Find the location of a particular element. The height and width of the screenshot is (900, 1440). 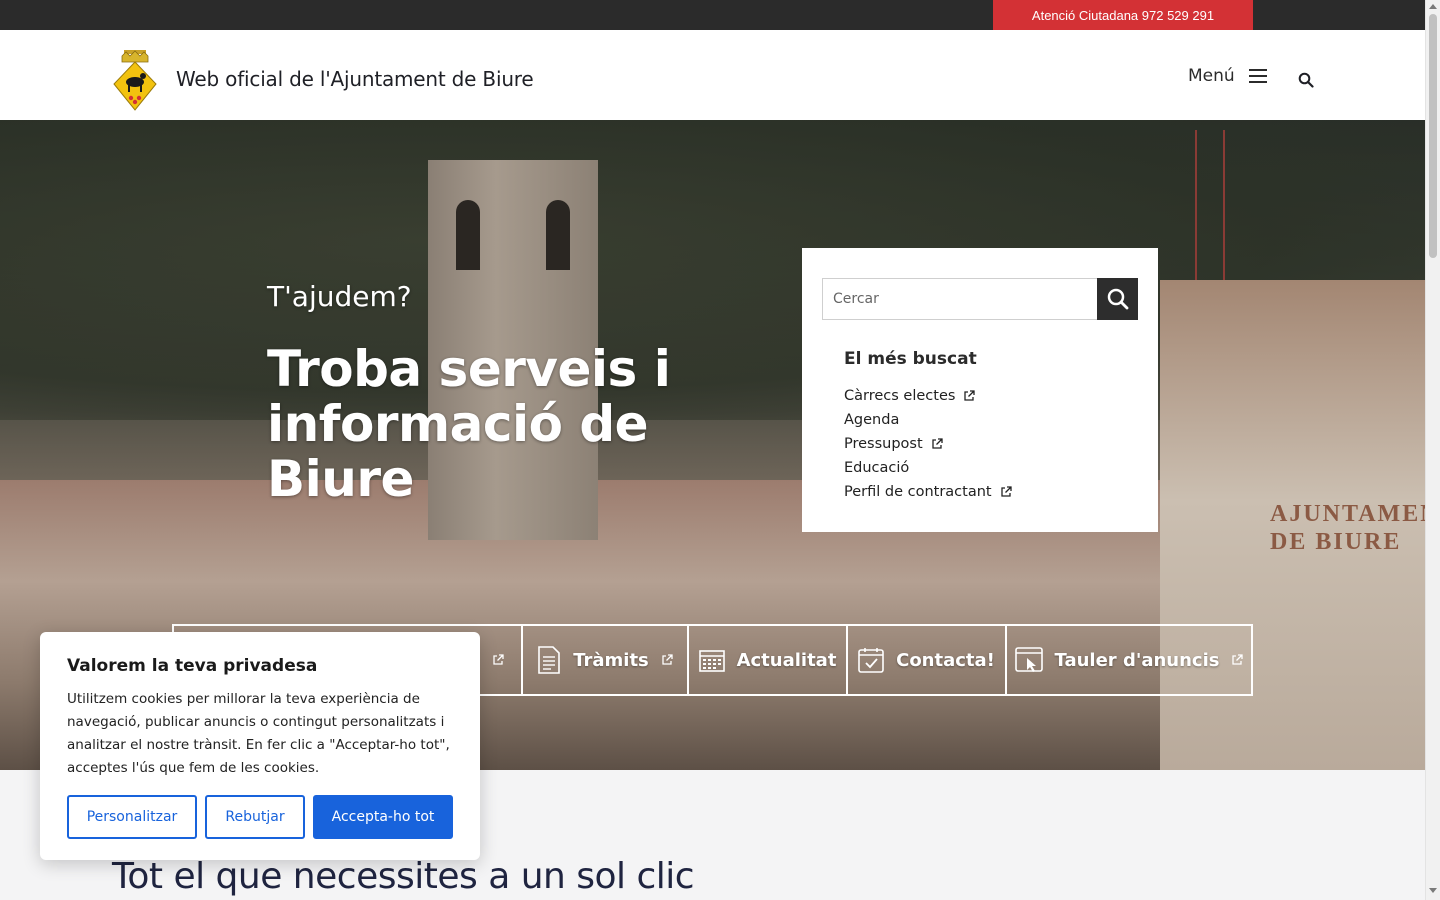

page-scrollbar is located at coordinates (1432, 450).